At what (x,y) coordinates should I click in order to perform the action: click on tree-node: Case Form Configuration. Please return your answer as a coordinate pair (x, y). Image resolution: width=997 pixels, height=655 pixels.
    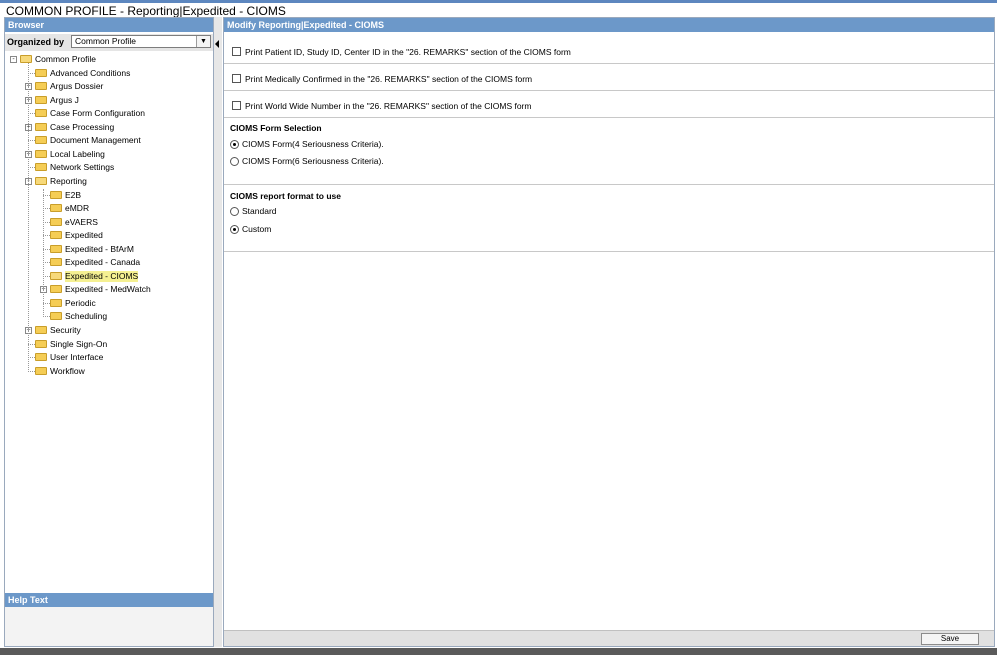
    Looking at the image, I should click on (109, 113).